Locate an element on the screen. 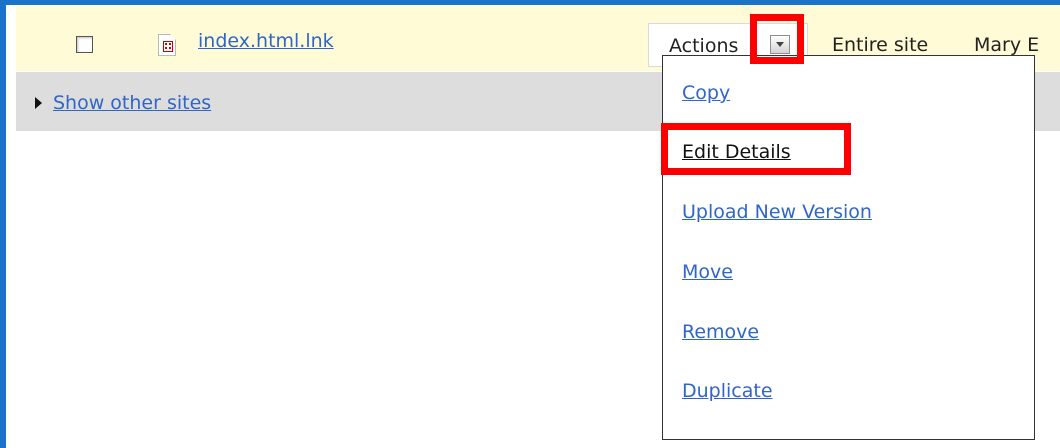 This screenshot has height=448, width=1060. menu-item-copy: Copy is located at coordinates (706, 93).